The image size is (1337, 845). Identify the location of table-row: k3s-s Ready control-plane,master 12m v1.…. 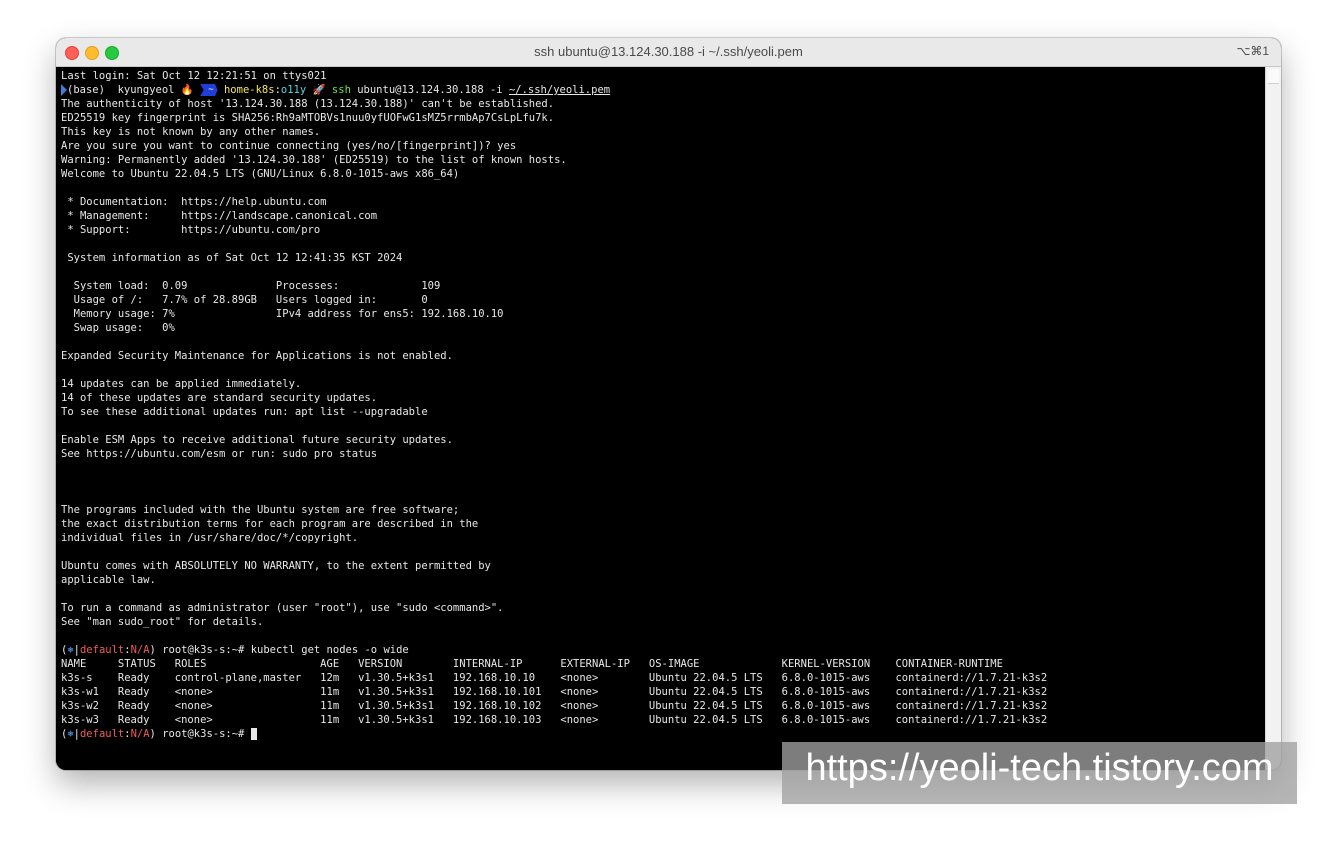
(554, 678).